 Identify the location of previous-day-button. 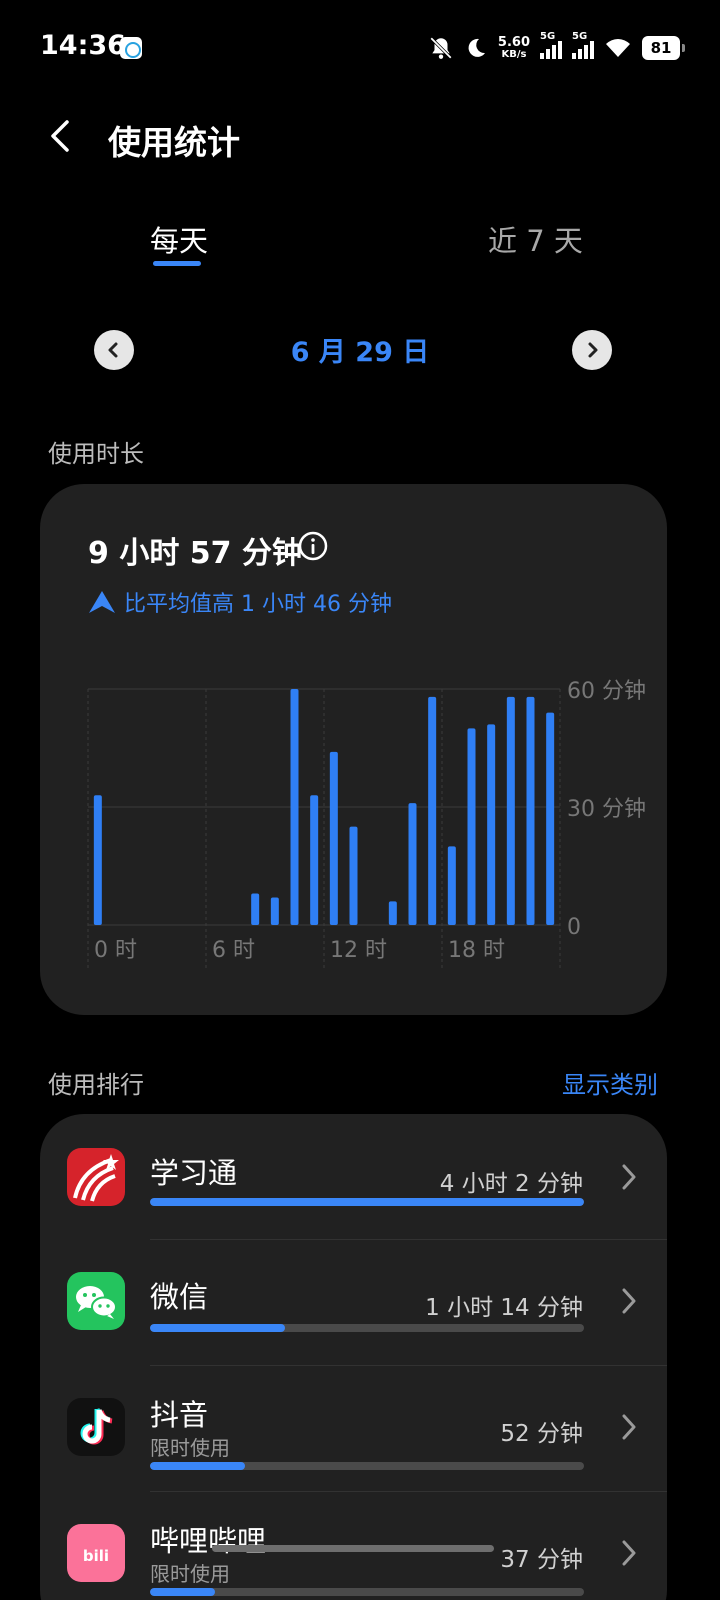
(114, 350).